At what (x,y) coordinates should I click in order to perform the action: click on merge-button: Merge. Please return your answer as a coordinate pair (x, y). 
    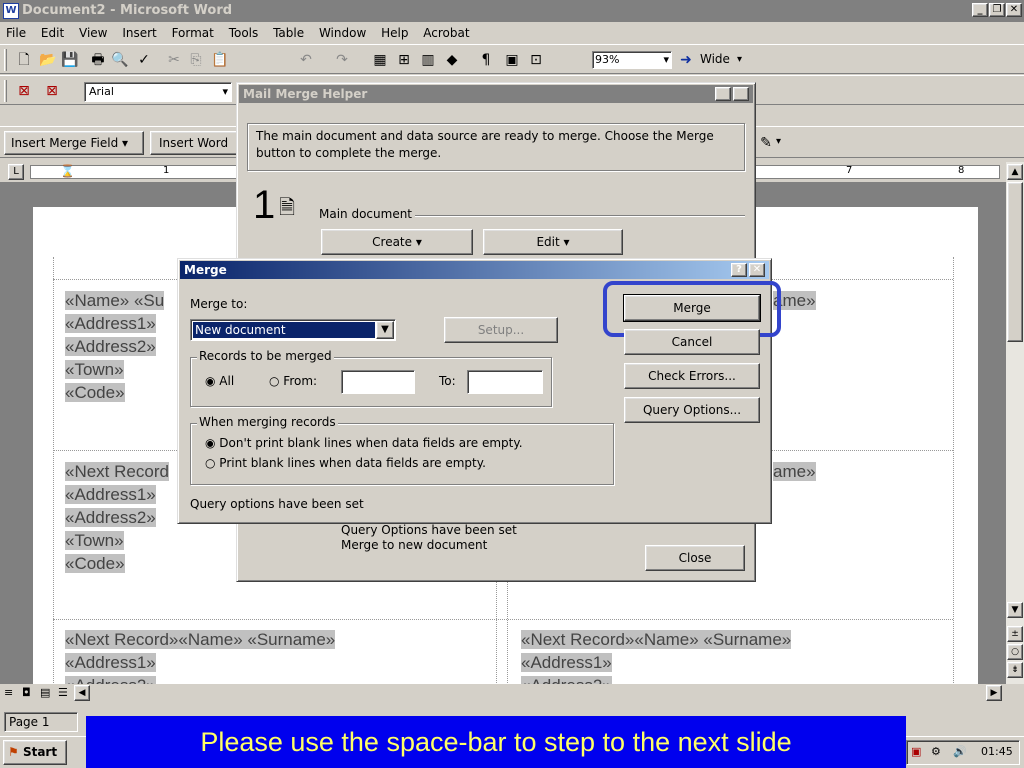
    Looking at the image, I should click on (692, 308).